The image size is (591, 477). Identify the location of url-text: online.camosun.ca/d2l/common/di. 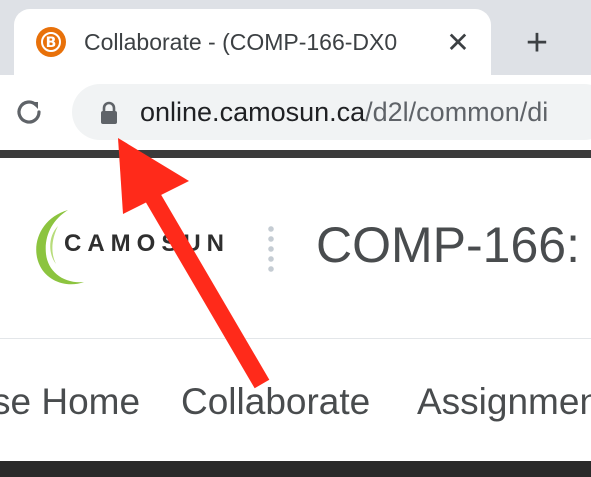
(344, 112).